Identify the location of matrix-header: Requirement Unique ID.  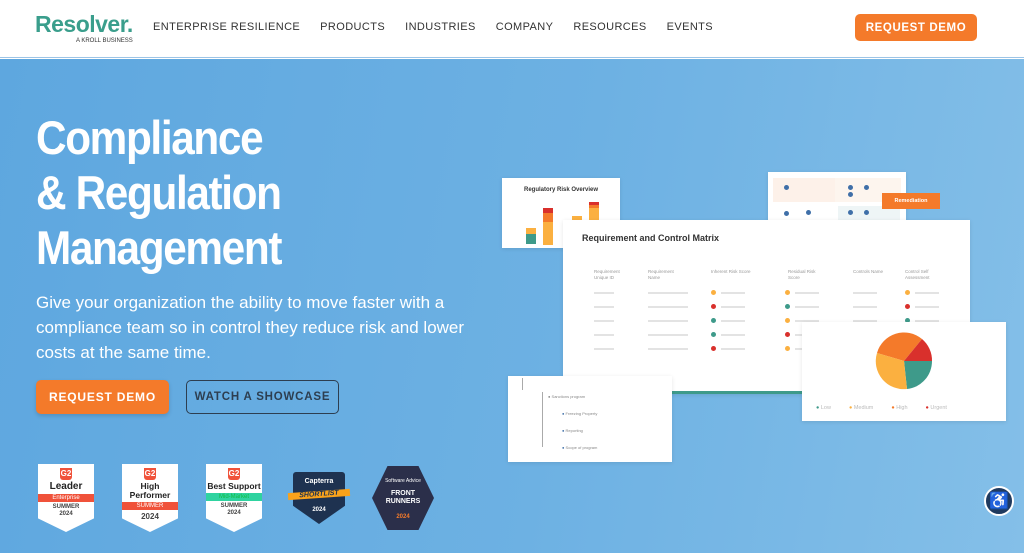
(607, 274).